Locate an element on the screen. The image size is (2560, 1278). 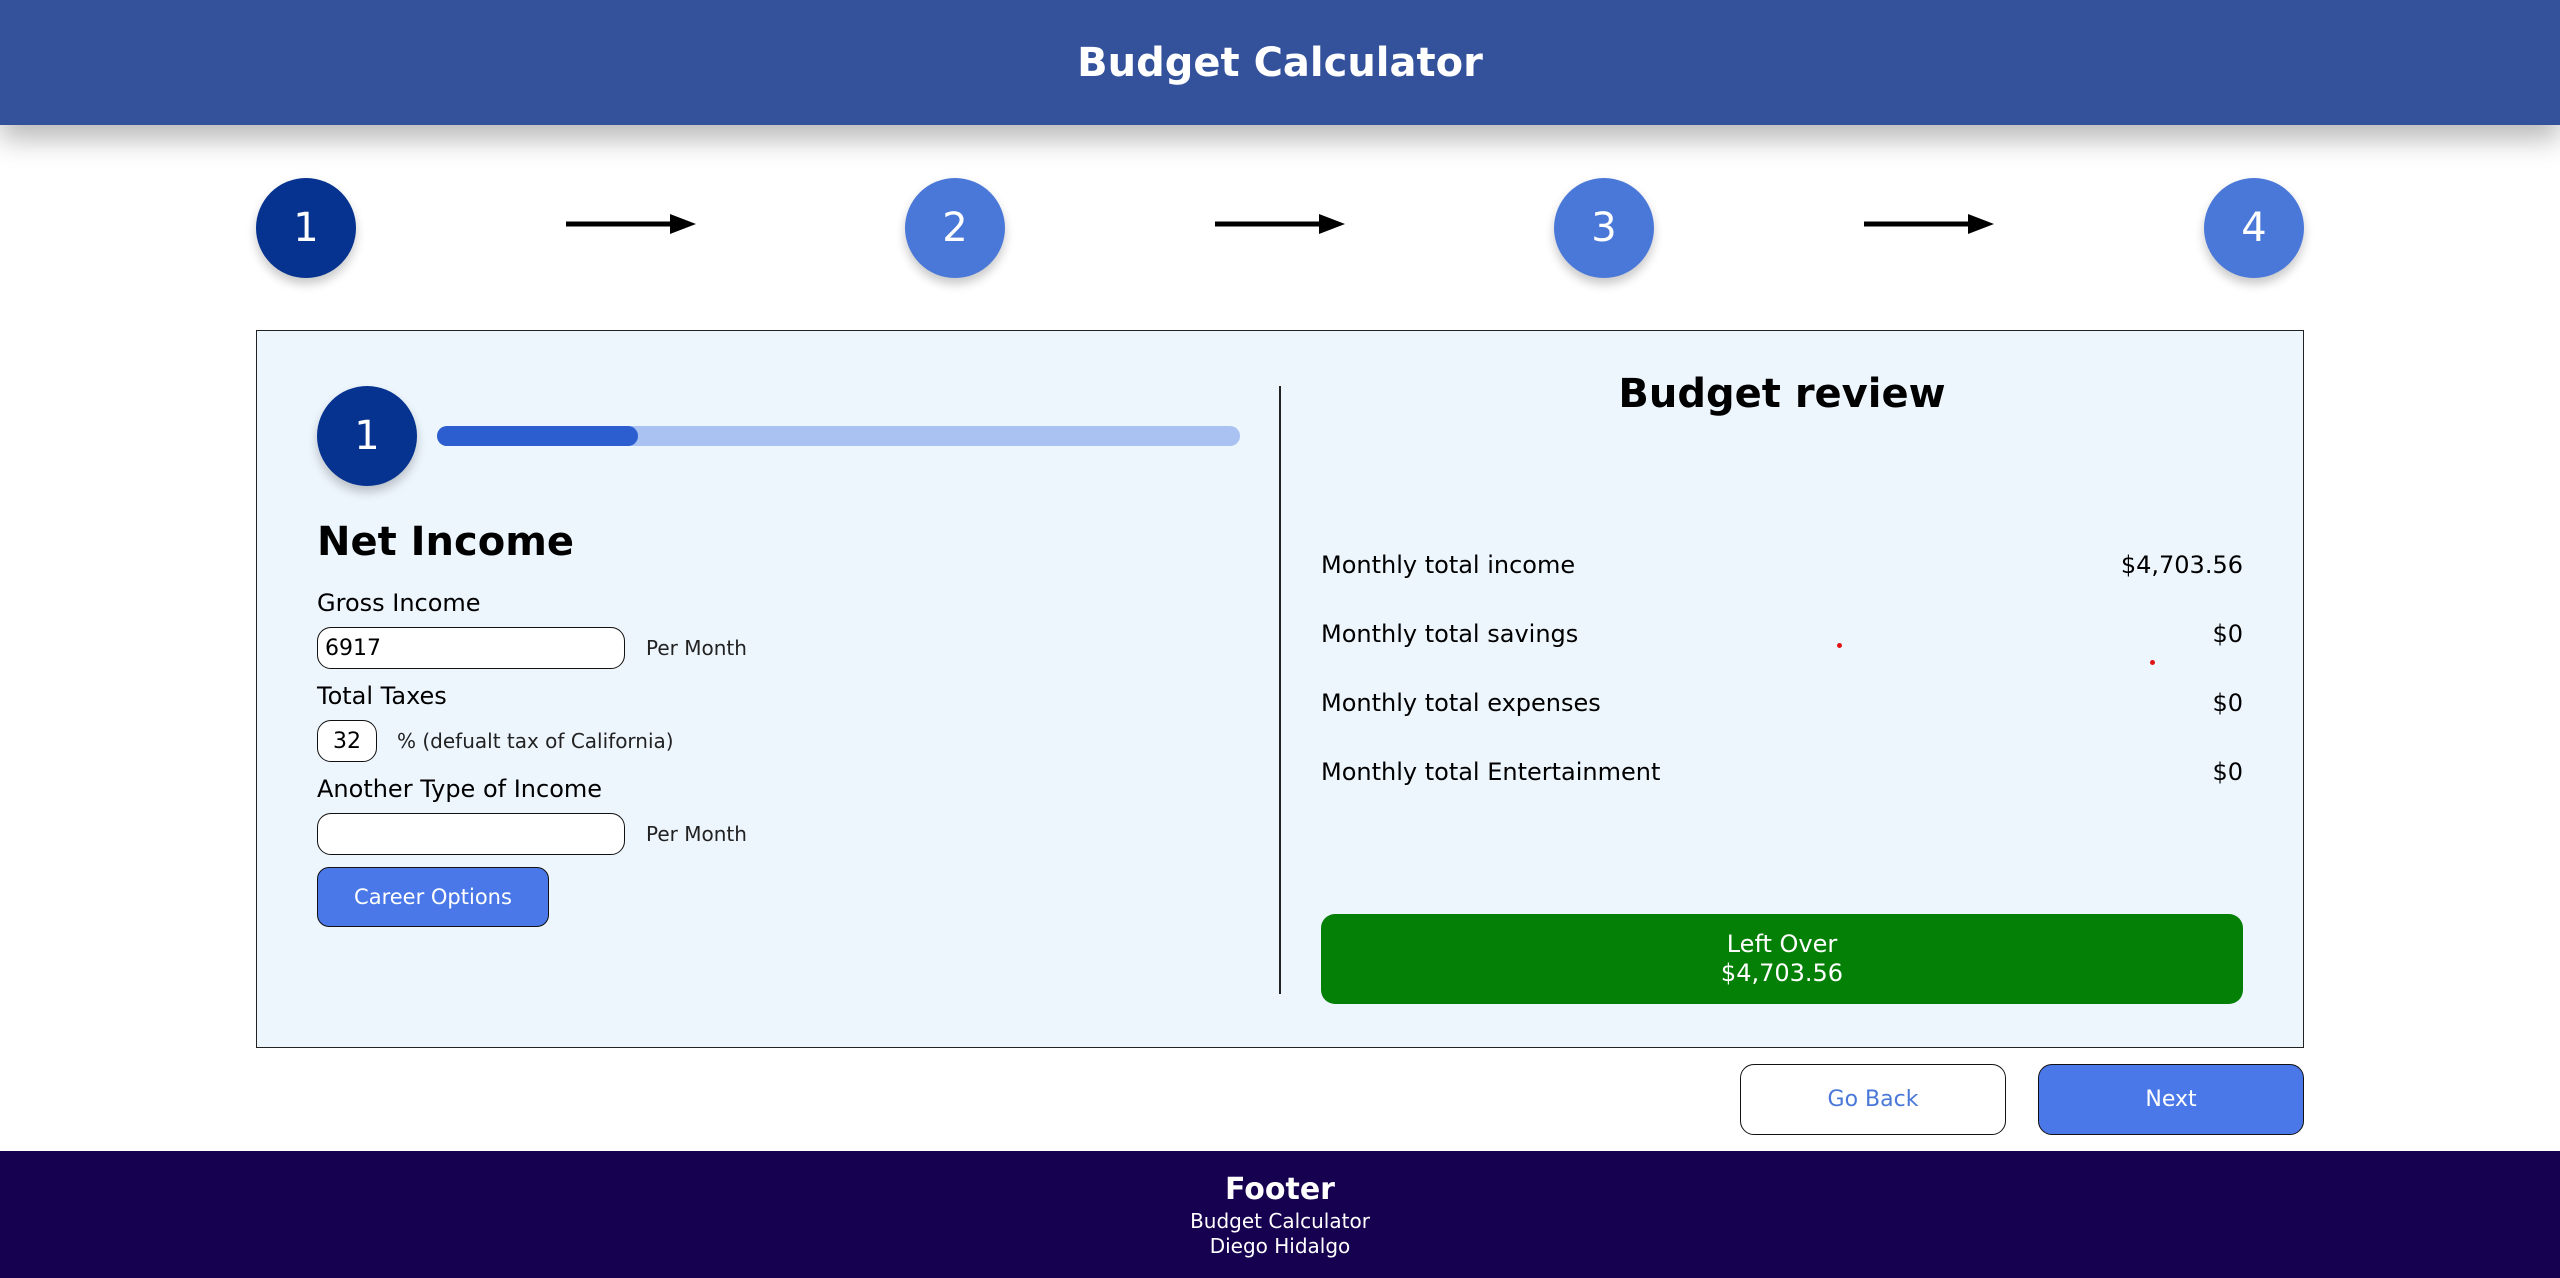
career-options-button: Career Options is located at coordinates (433, 897).